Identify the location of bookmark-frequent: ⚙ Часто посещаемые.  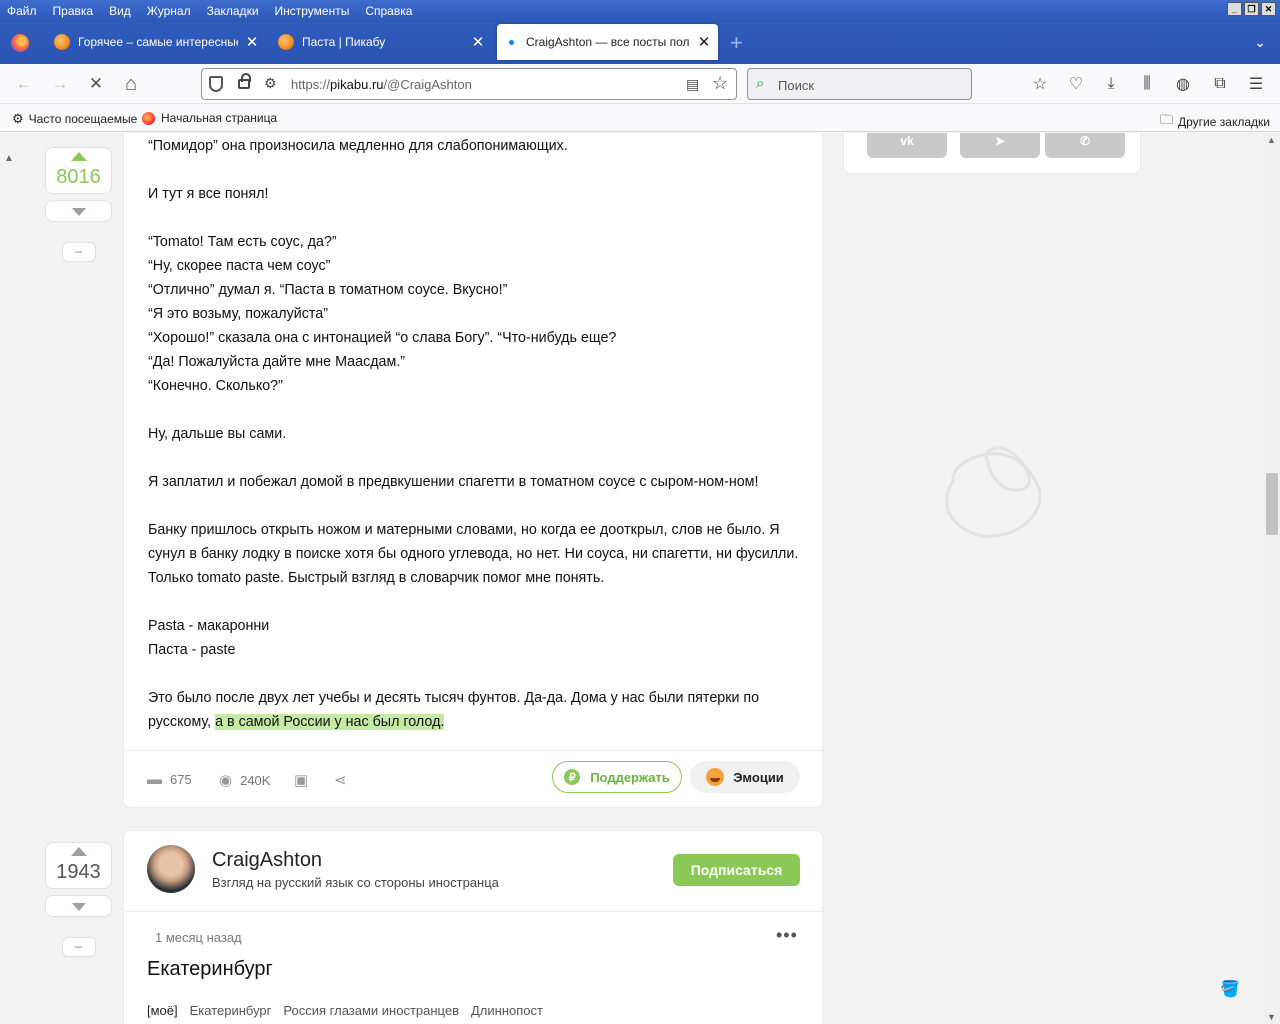
(74, 119).